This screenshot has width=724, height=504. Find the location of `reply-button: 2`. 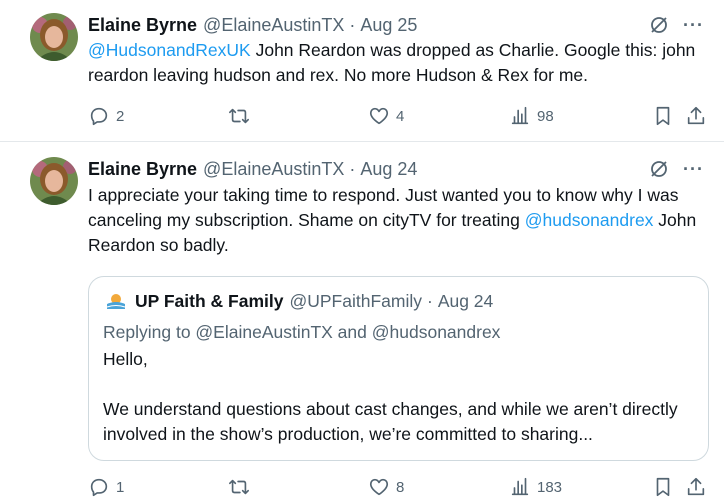

reply-button: 2 is located at coordinates (106, 116).